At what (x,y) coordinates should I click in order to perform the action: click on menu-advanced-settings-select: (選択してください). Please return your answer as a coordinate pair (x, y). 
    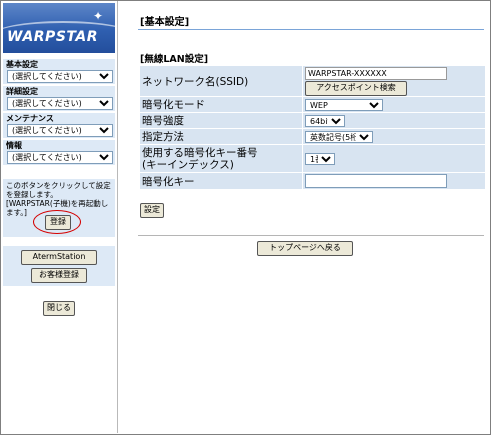
    Looking at the image, I should click on (60, 103).